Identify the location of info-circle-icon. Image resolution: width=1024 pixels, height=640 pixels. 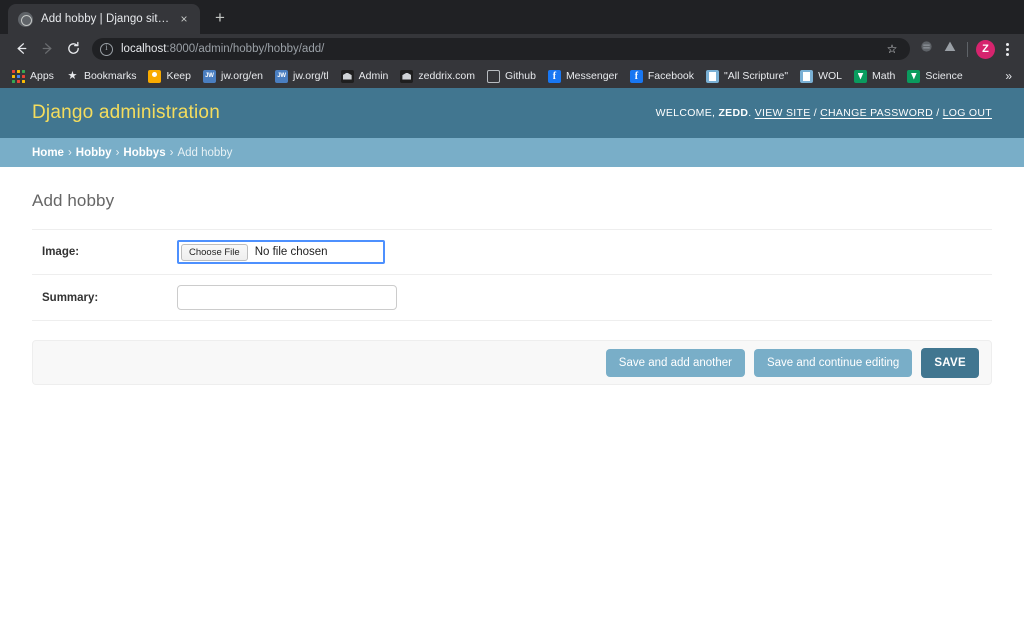
(106, 49).